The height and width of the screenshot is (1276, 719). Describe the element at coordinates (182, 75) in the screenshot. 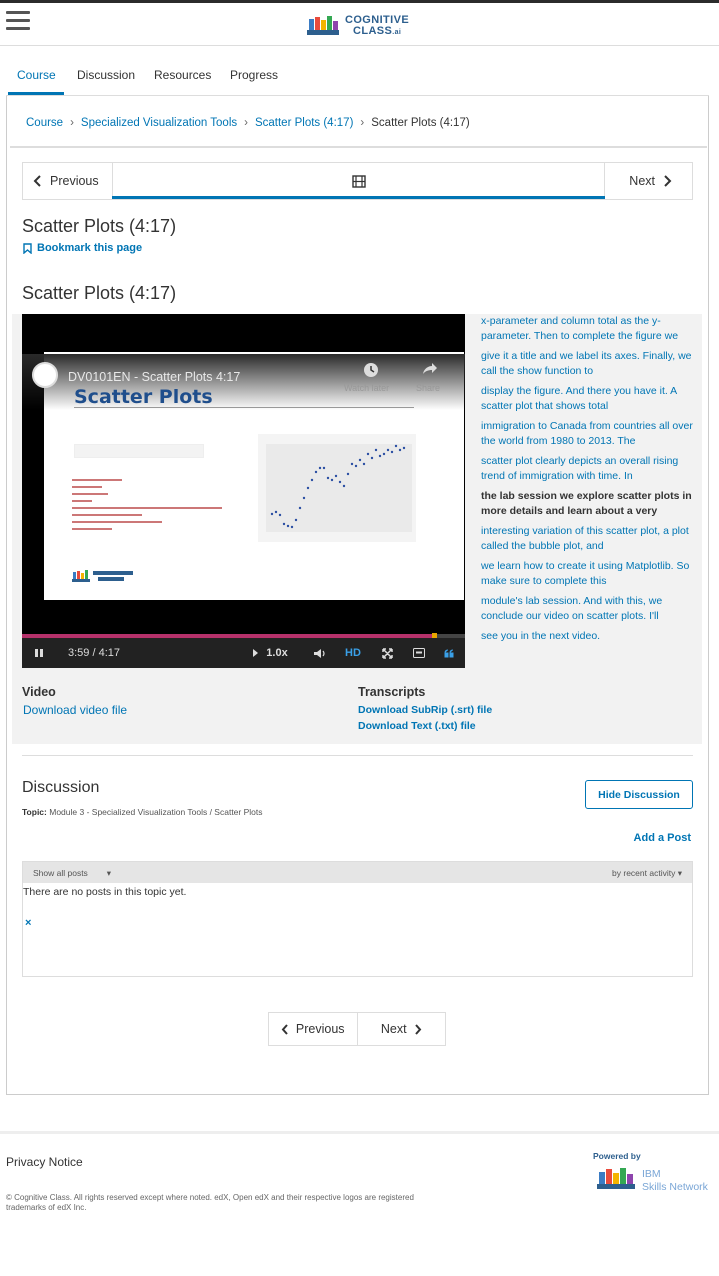

I see `tab-resources: Resources` at that location.